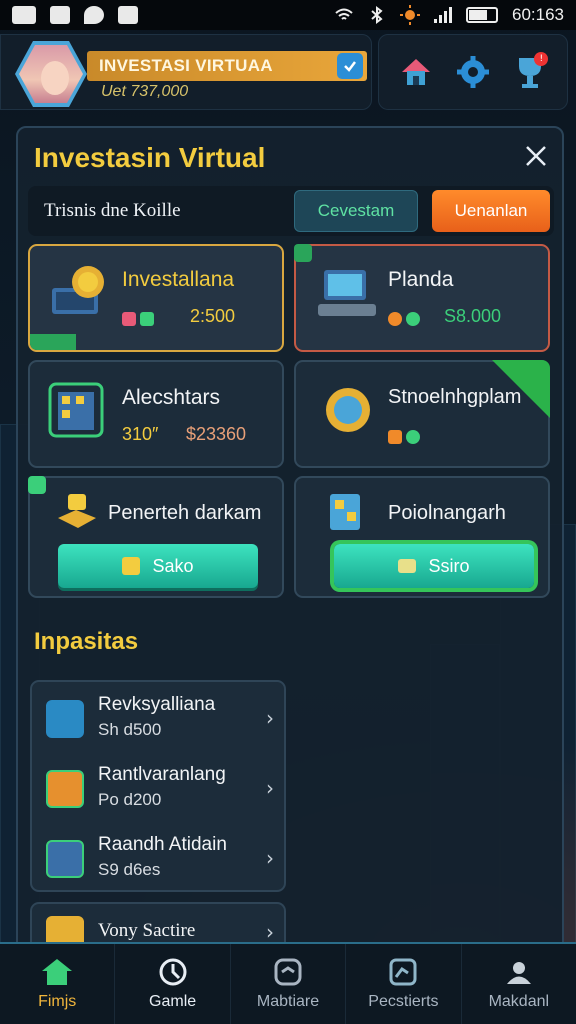  Describe the element at coordinates (158, 719) in the screenshot. I see `list-item: Revksyalliana Sh d500 ›` at that location.